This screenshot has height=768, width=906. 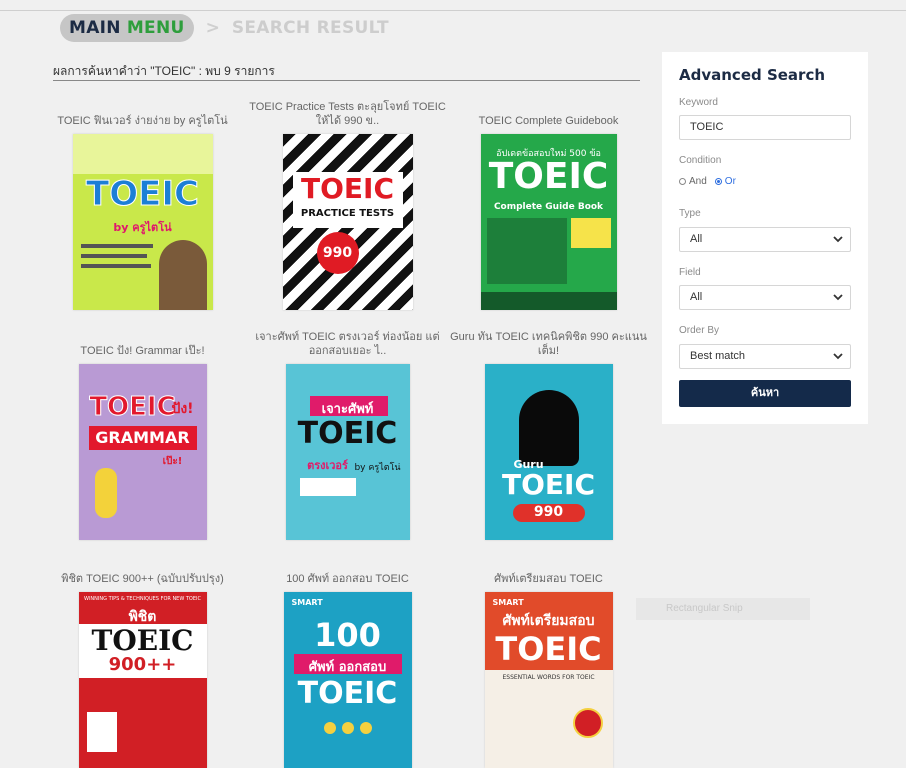 I want to click on main-menu-word1: MAIN, so click(x=95, y=28).